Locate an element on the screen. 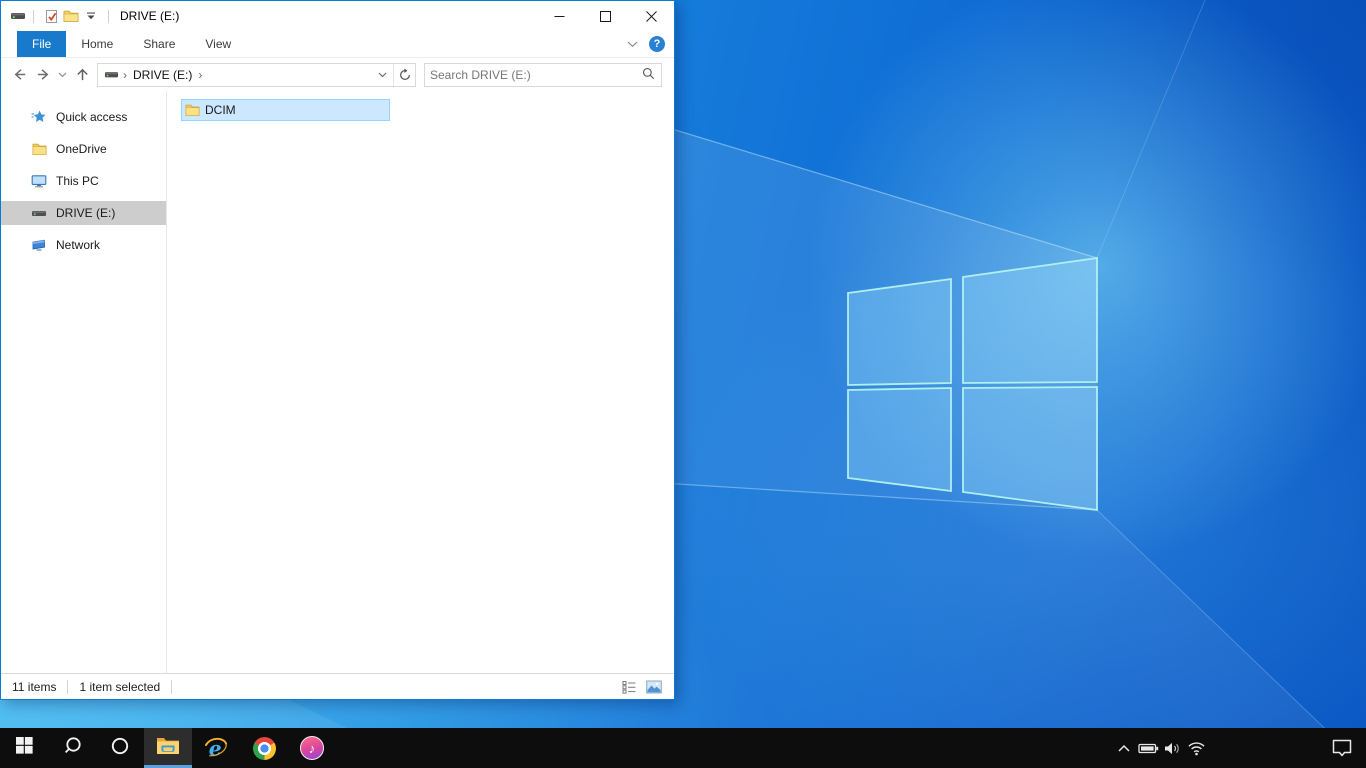 The height and width of the screenshot is (768, 1366). itunes-icon: ♪ is located at coordinates (312, 748).